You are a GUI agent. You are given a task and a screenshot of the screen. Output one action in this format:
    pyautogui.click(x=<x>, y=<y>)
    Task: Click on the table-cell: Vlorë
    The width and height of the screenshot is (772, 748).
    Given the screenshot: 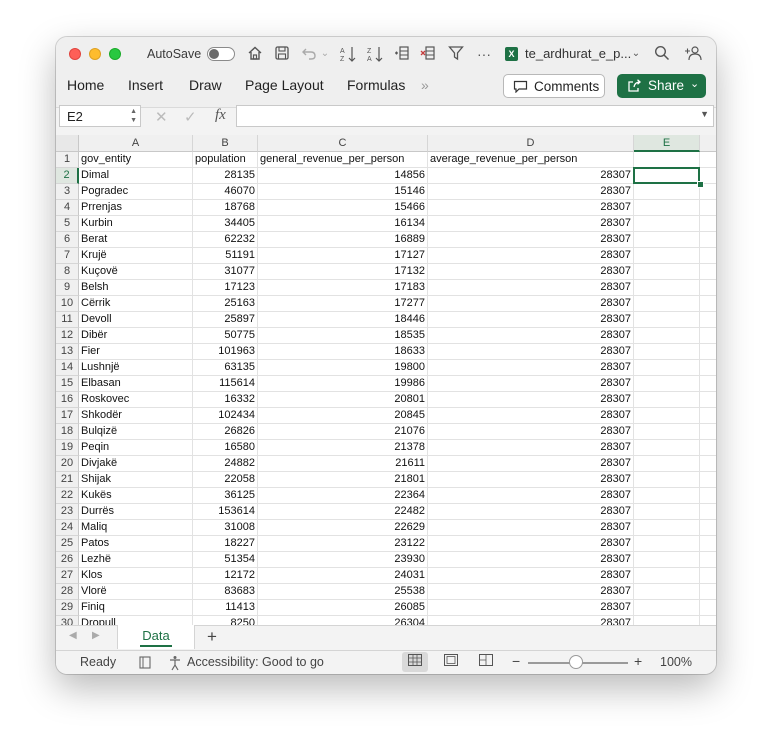 What is the action you would take?
    pyautogui.click(x=136, y=592)
    